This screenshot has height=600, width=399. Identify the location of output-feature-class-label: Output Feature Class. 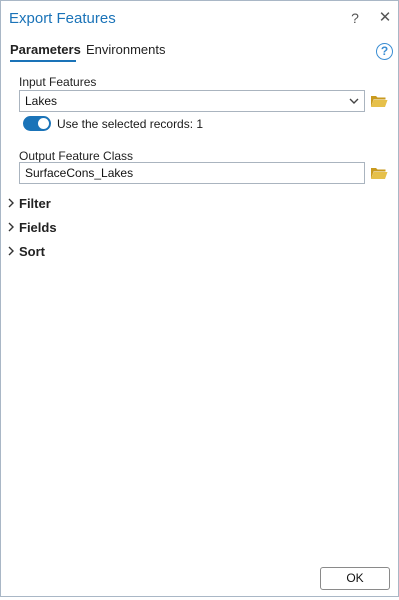
(76, 156).